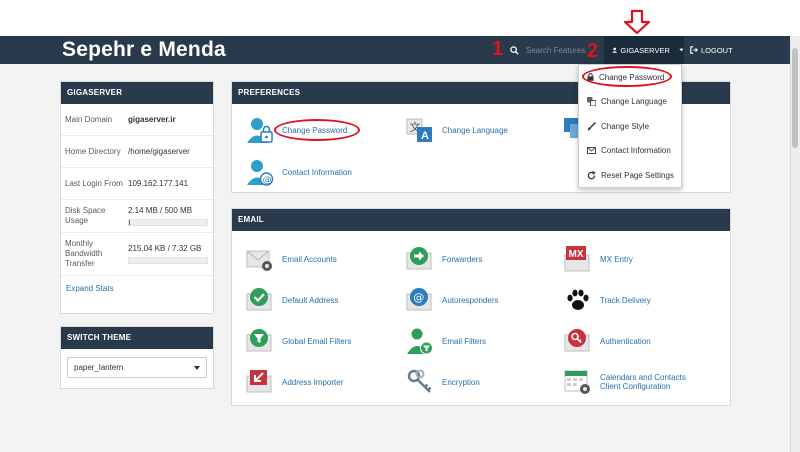 This screenshot has height=452, width=800. I want to click on annotation-number: 1, so click(498, 49).